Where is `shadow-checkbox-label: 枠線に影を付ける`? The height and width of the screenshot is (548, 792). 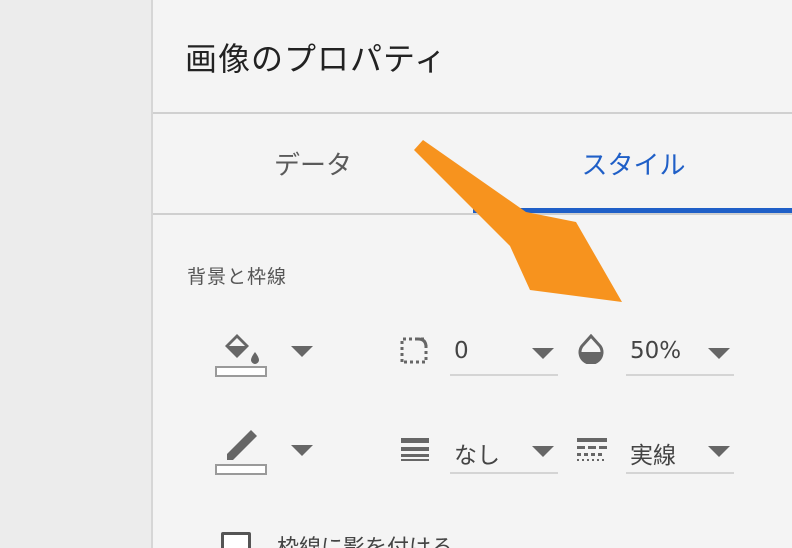
shadow-checkbox-label: 枠線に影を付ける is located at coordinates (365, 539).